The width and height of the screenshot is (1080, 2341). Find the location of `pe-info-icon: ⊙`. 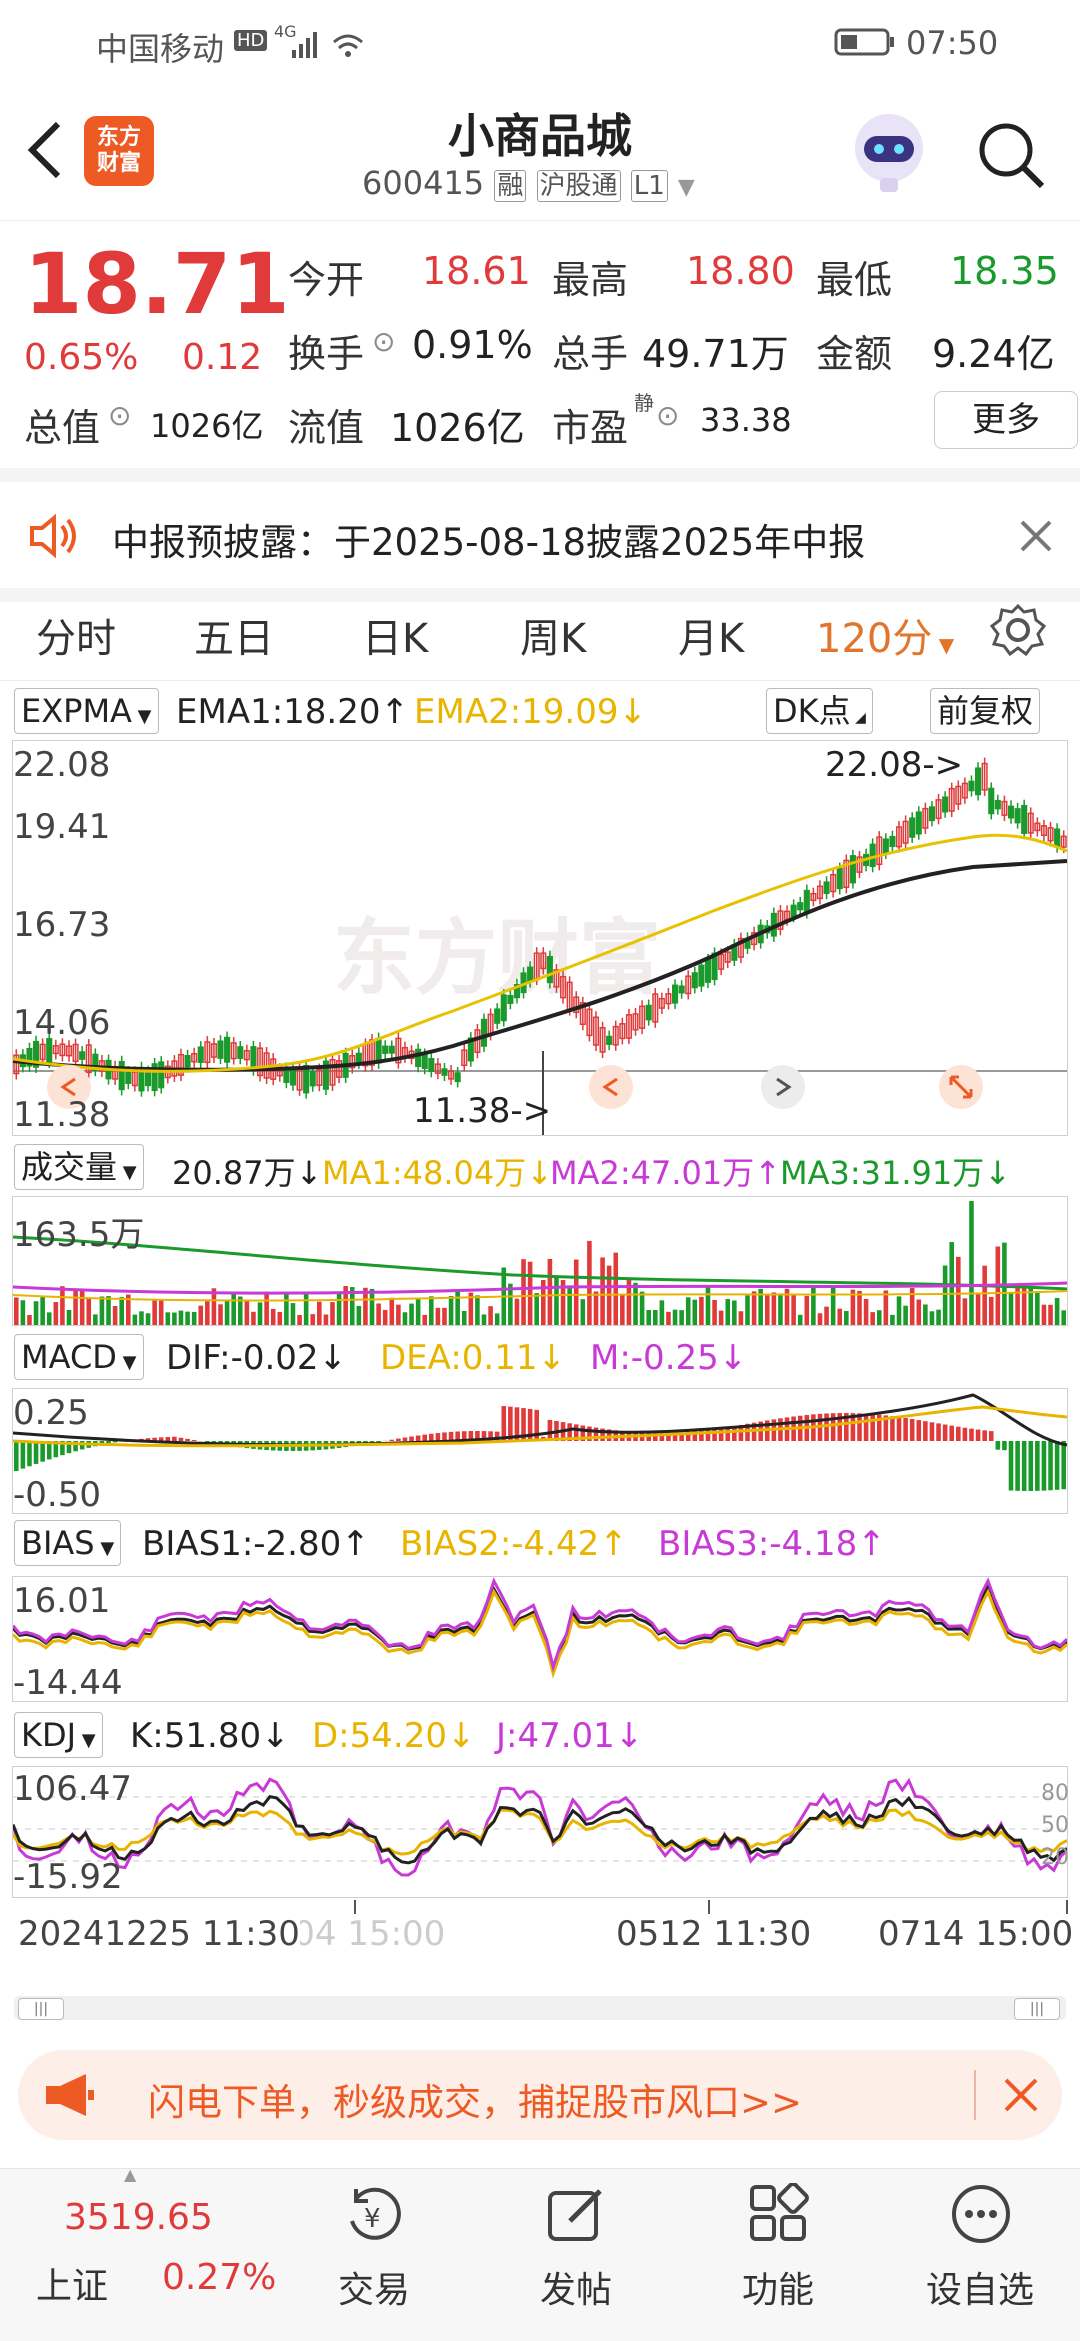

pe-info-icon: ⊙ is located at coordinates (667, 415).